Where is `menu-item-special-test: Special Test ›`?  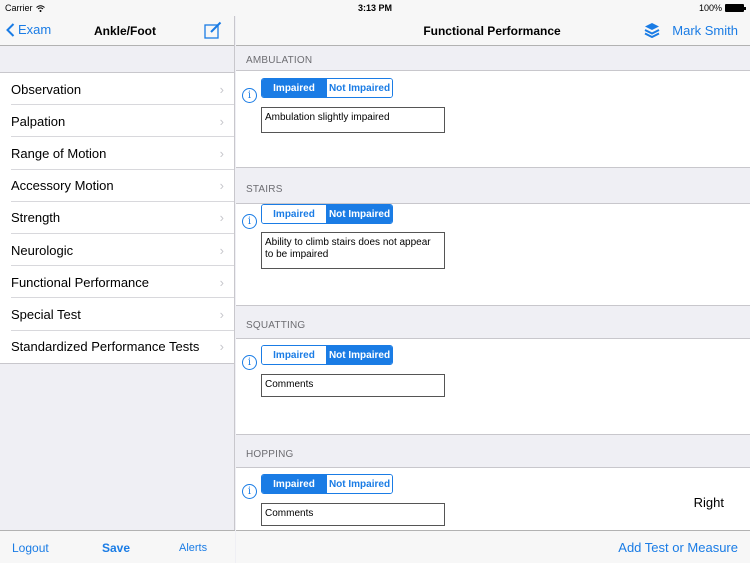
menu-item-special-test: Special Test › is located at coordinates (117, 314).